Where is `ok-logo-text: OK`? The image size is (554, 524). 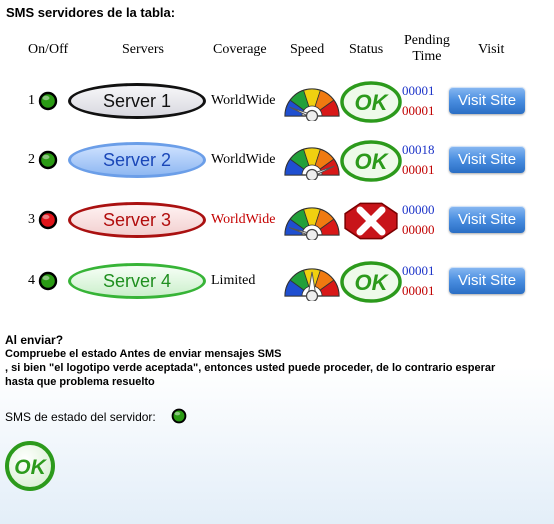 ok-logo-text: OK is located at coordinates (30, 467).